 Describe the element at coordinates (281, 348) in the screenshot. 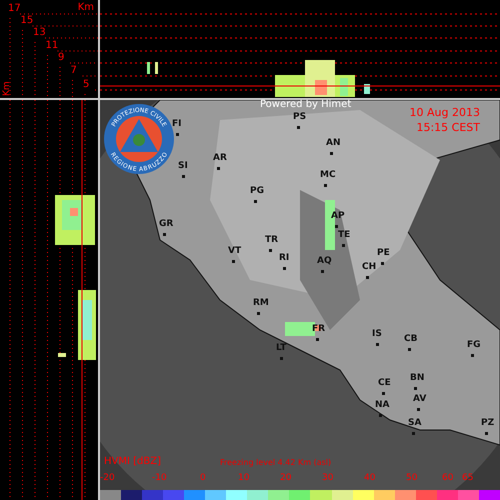

I see `city-label: LT` at that location.